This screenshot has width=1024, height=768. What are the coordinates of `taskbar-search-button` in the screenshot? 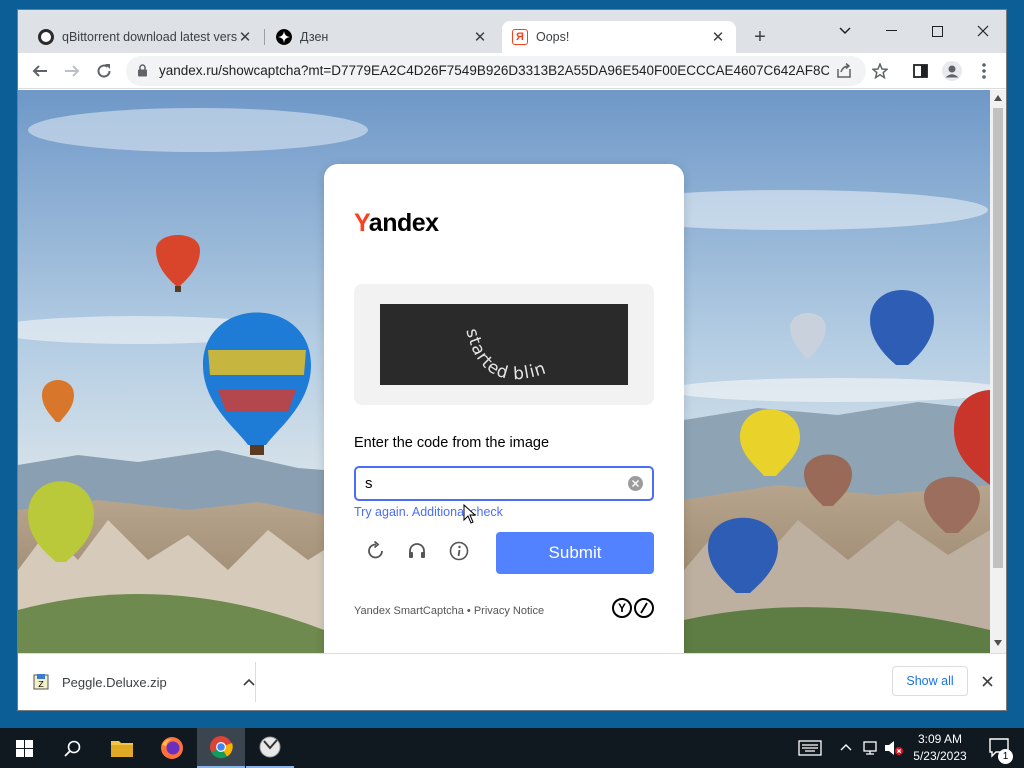 It's located at (72, 748).